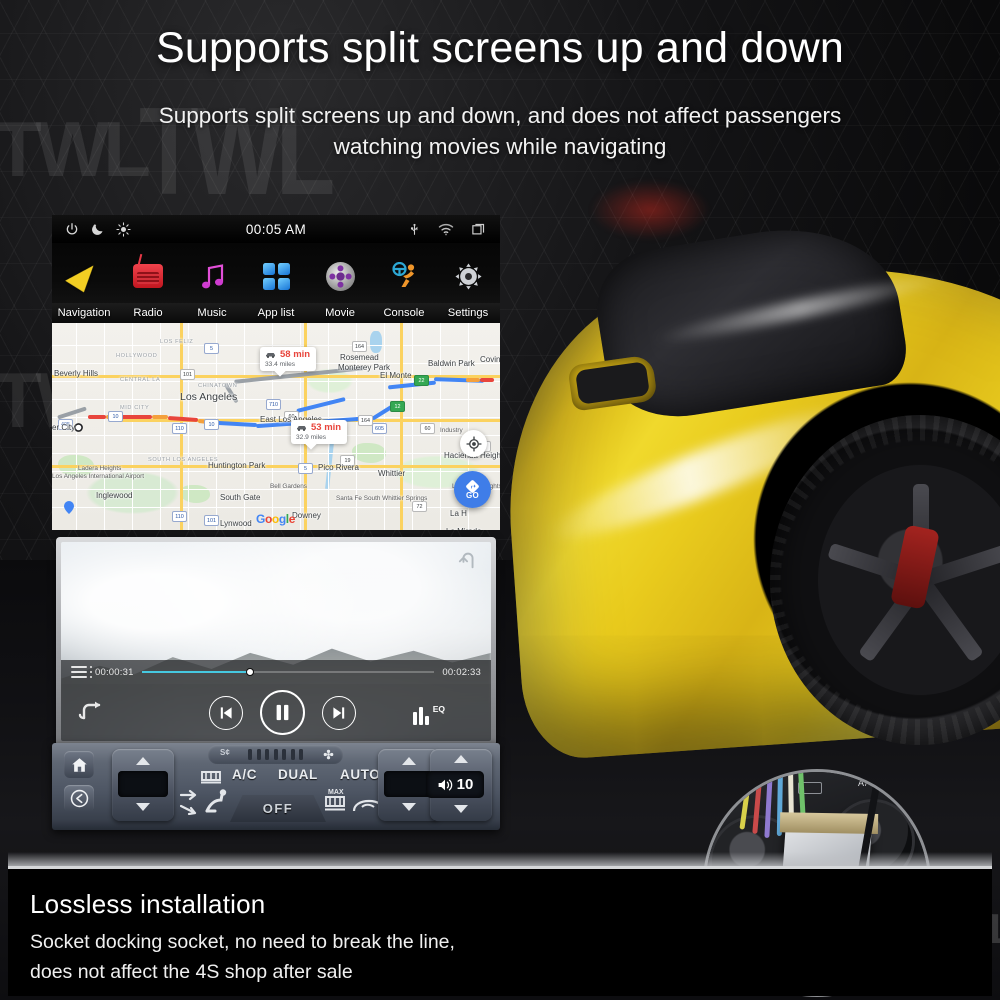 This screenshot has width=1000, height=1000. What do you see at coordinates (365, 420) in the screenshot?
I see `highway-shield: 164` at bounding box center [365, 420].